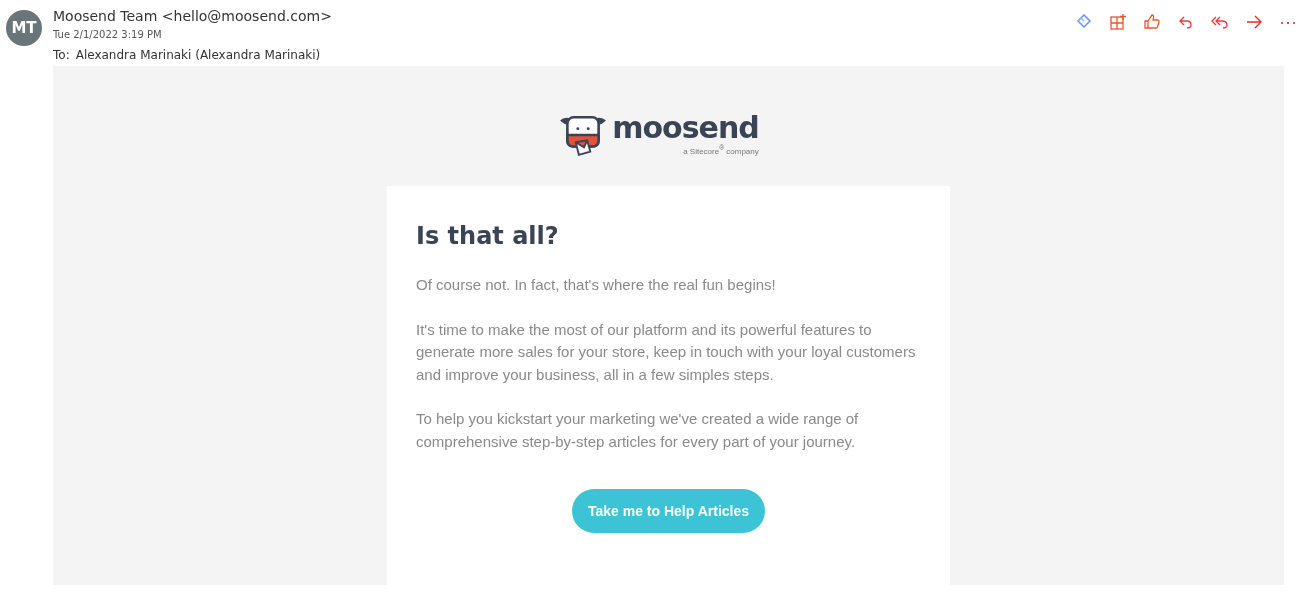 This screenshot has width=1310, height=595. What do you see at coordinates (61, 55) in the screenshot?
I see `to-label: To:` at bounding box center [61, 55].